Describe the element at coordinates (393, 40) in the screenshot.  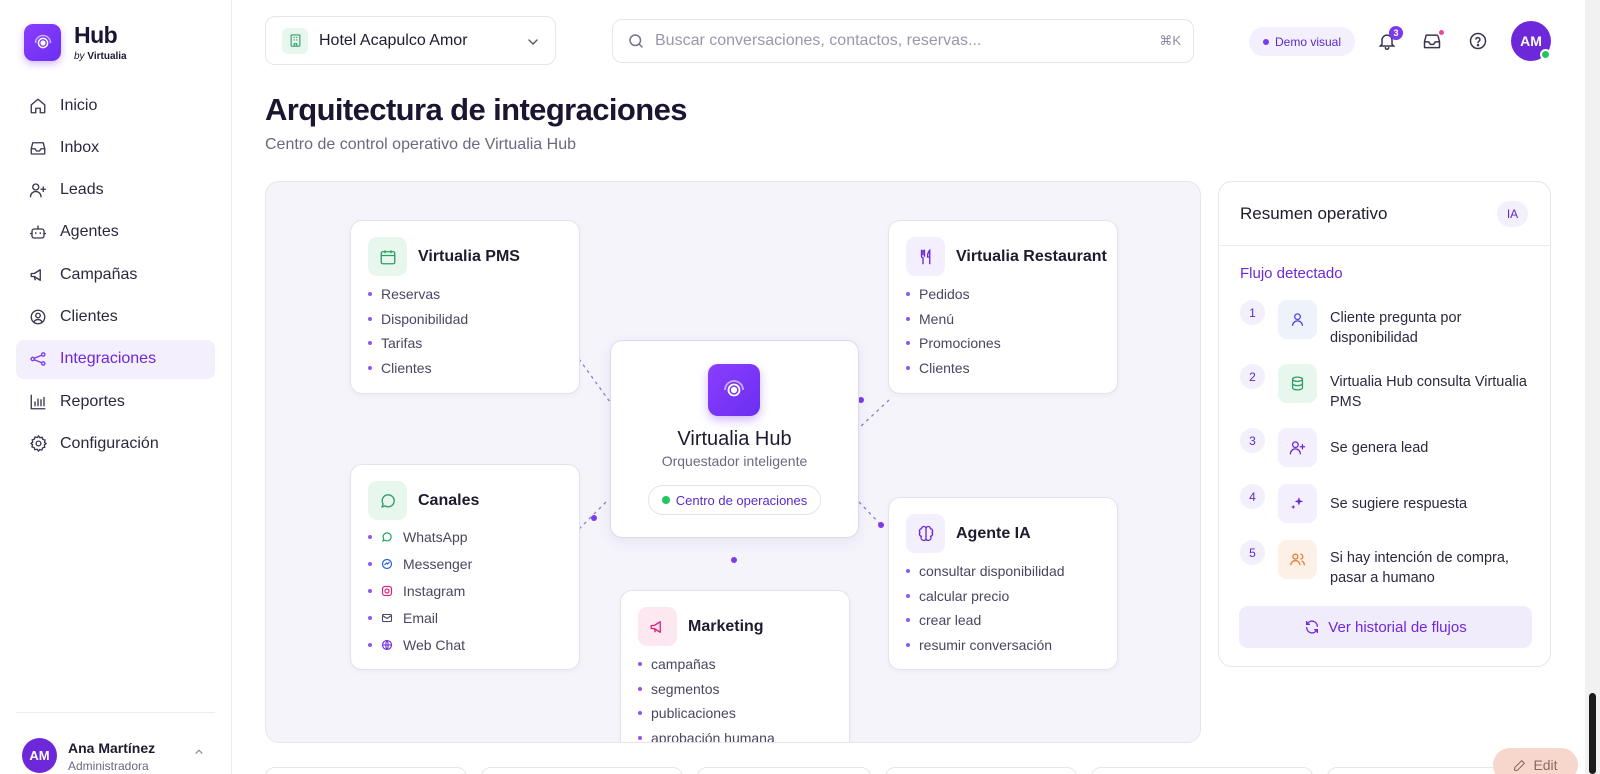
I see `hotel-name: Hotel Acapulco Amor` at that location.